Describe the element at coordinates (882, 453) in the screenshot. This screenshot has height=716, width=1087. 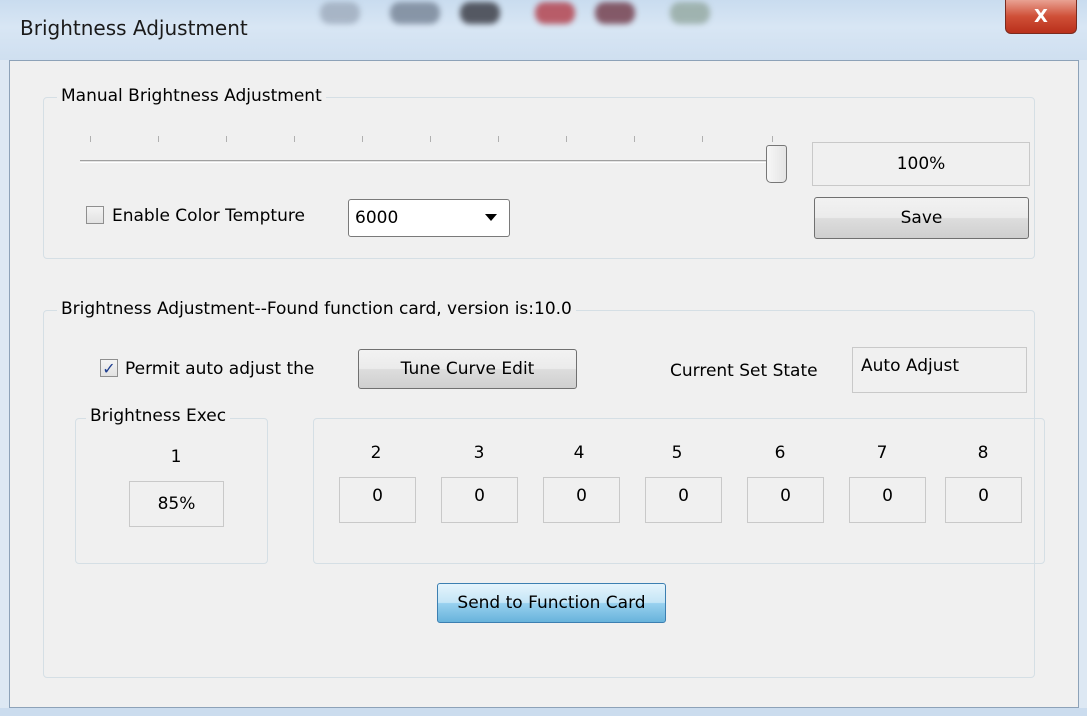
I see `channel-7-label: 7` at that location.